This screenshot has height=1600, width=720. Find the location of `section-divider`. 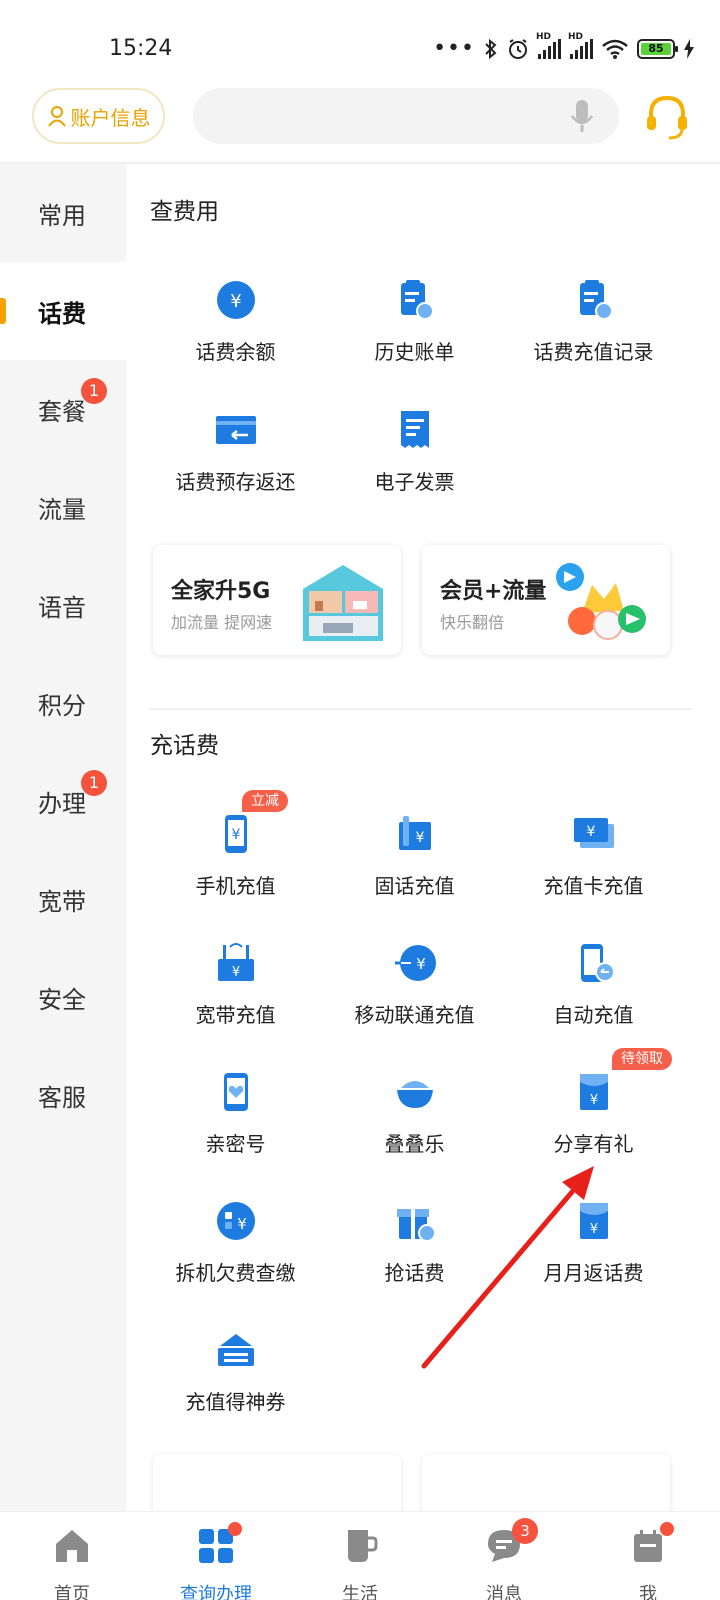

section-divider is located at coordinates (421, 709).